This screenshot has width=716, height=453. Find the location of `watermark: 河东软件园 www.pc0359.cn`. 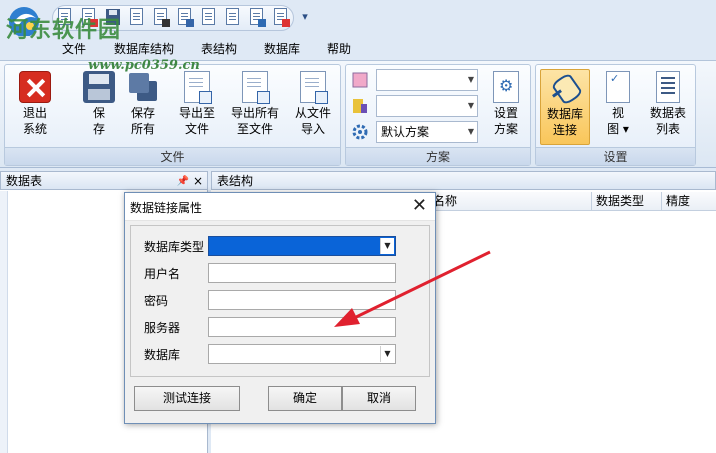

watermark: 河东软件园 www.pc0359.cn is located at coordinates (103, 42).